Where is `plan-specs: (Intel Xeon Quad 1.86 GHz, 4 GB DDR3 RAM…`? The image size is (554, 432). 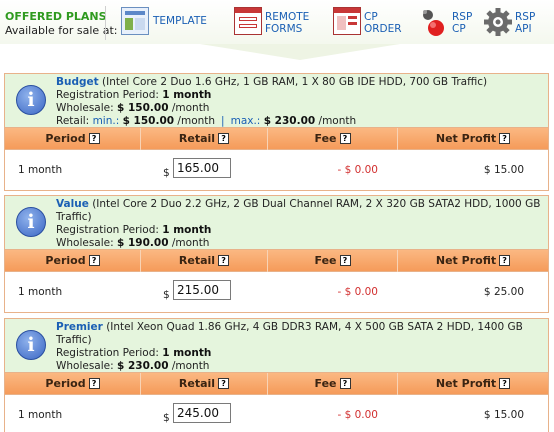 plan-specs: (Intel Xeon Quad 1.86 GHz, 4 GB DDR3 RAM… is located at coordinates (289, 333).